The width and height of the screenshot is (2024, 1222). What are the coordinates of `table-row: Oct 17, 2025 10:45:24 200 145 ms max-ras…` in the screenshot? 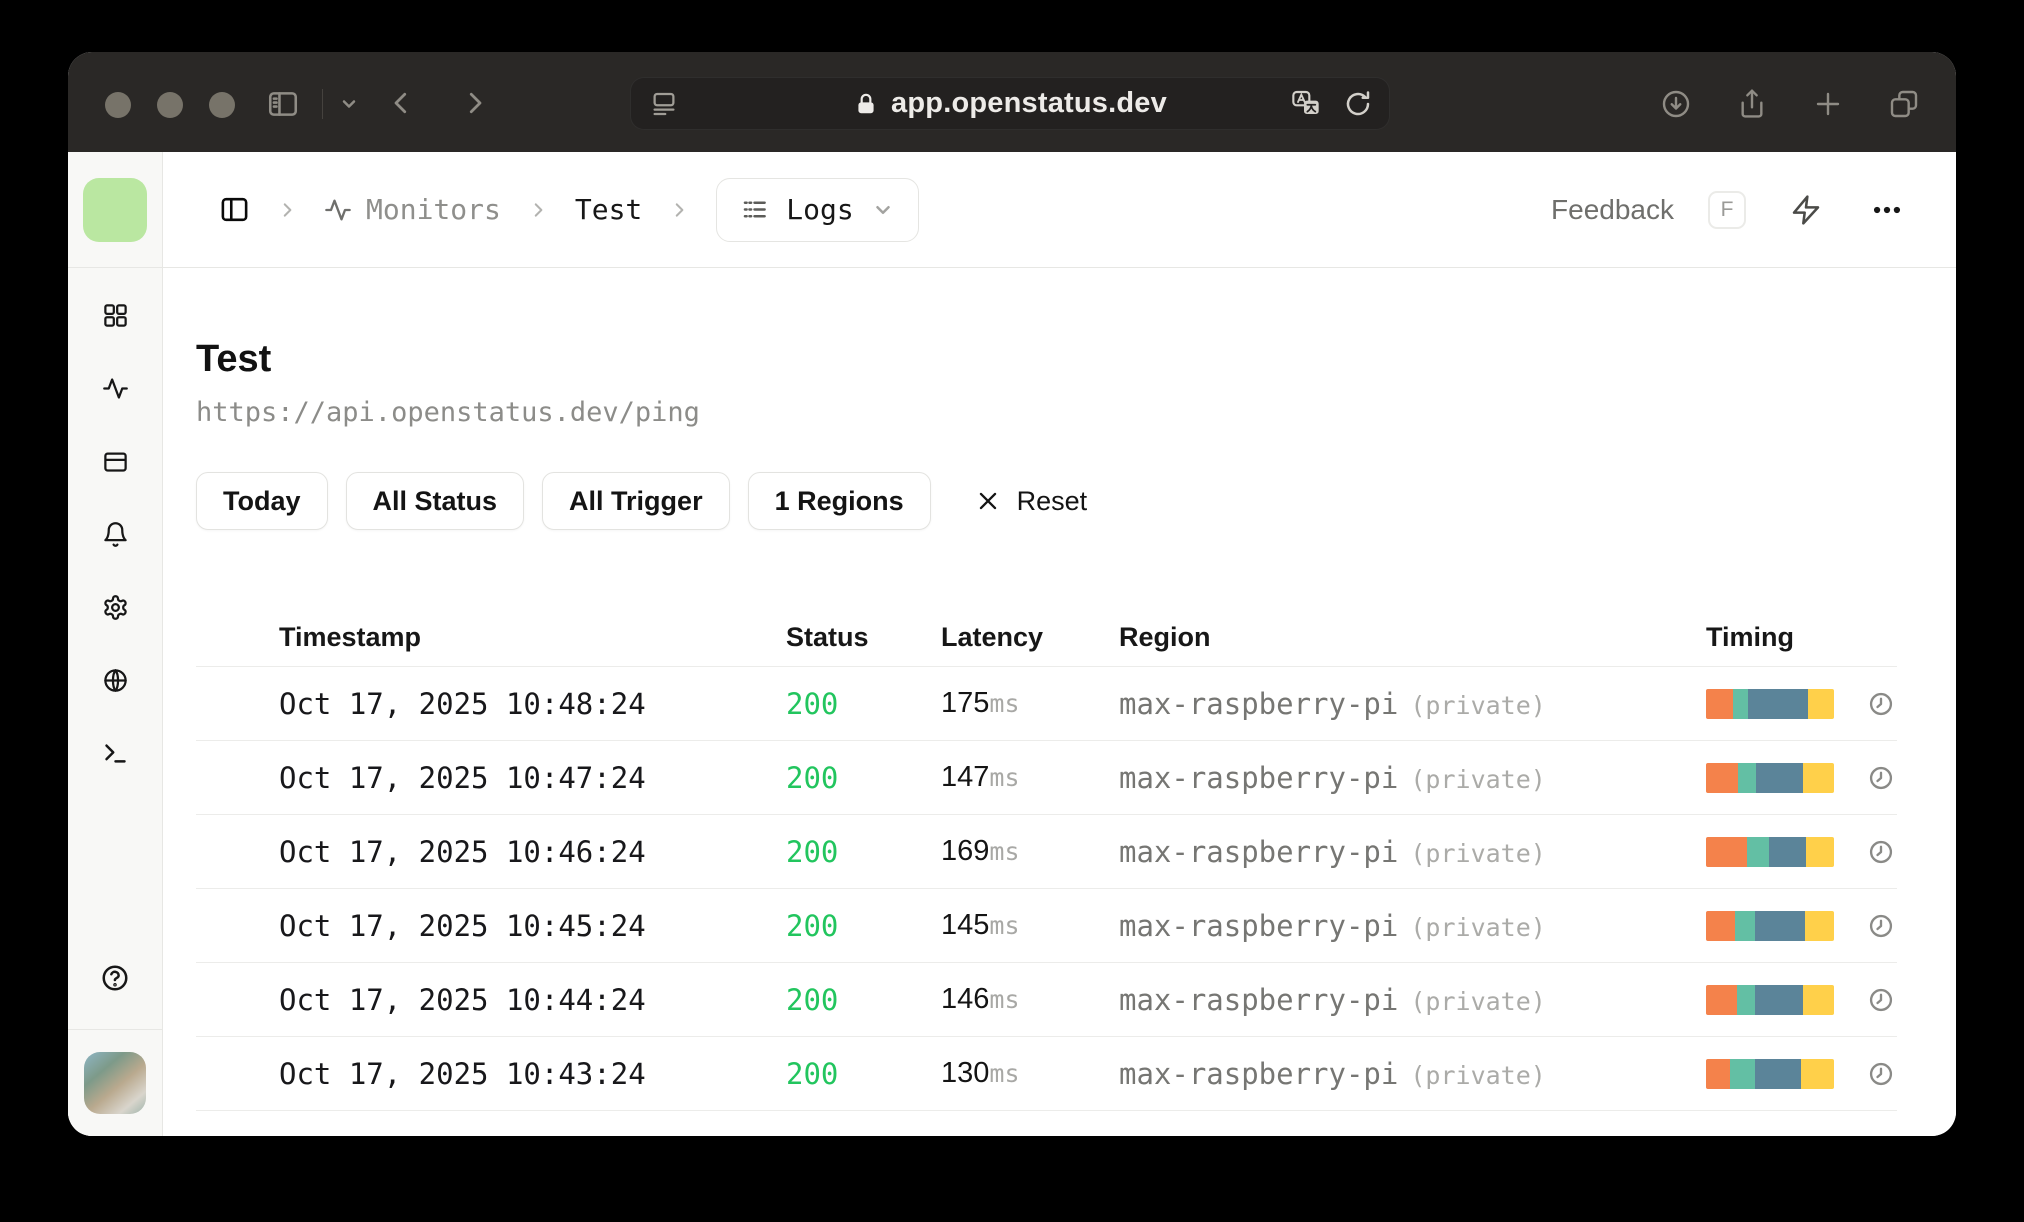 It's located at (1046, 925).